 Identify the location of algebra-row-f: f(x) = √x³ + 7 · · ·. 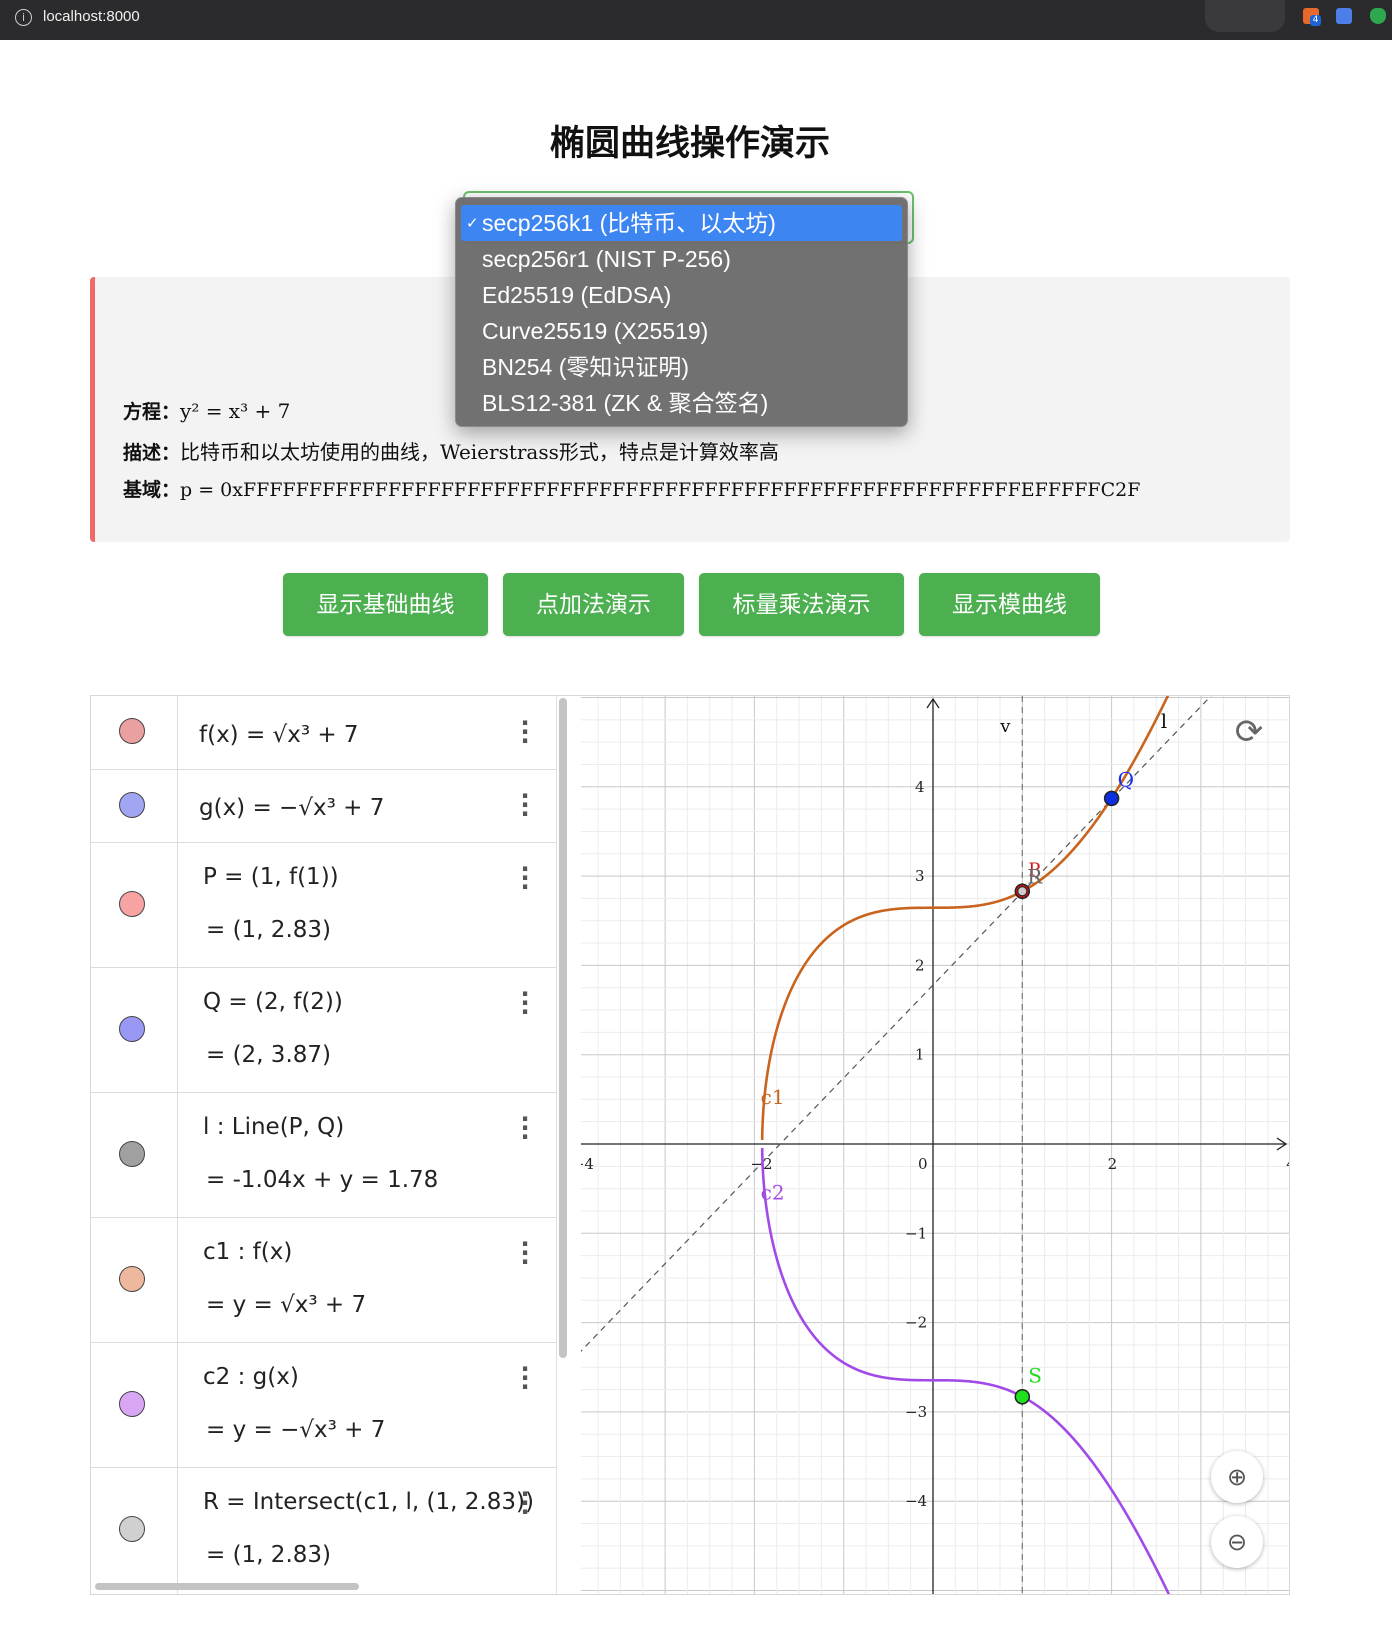
(323, 733).